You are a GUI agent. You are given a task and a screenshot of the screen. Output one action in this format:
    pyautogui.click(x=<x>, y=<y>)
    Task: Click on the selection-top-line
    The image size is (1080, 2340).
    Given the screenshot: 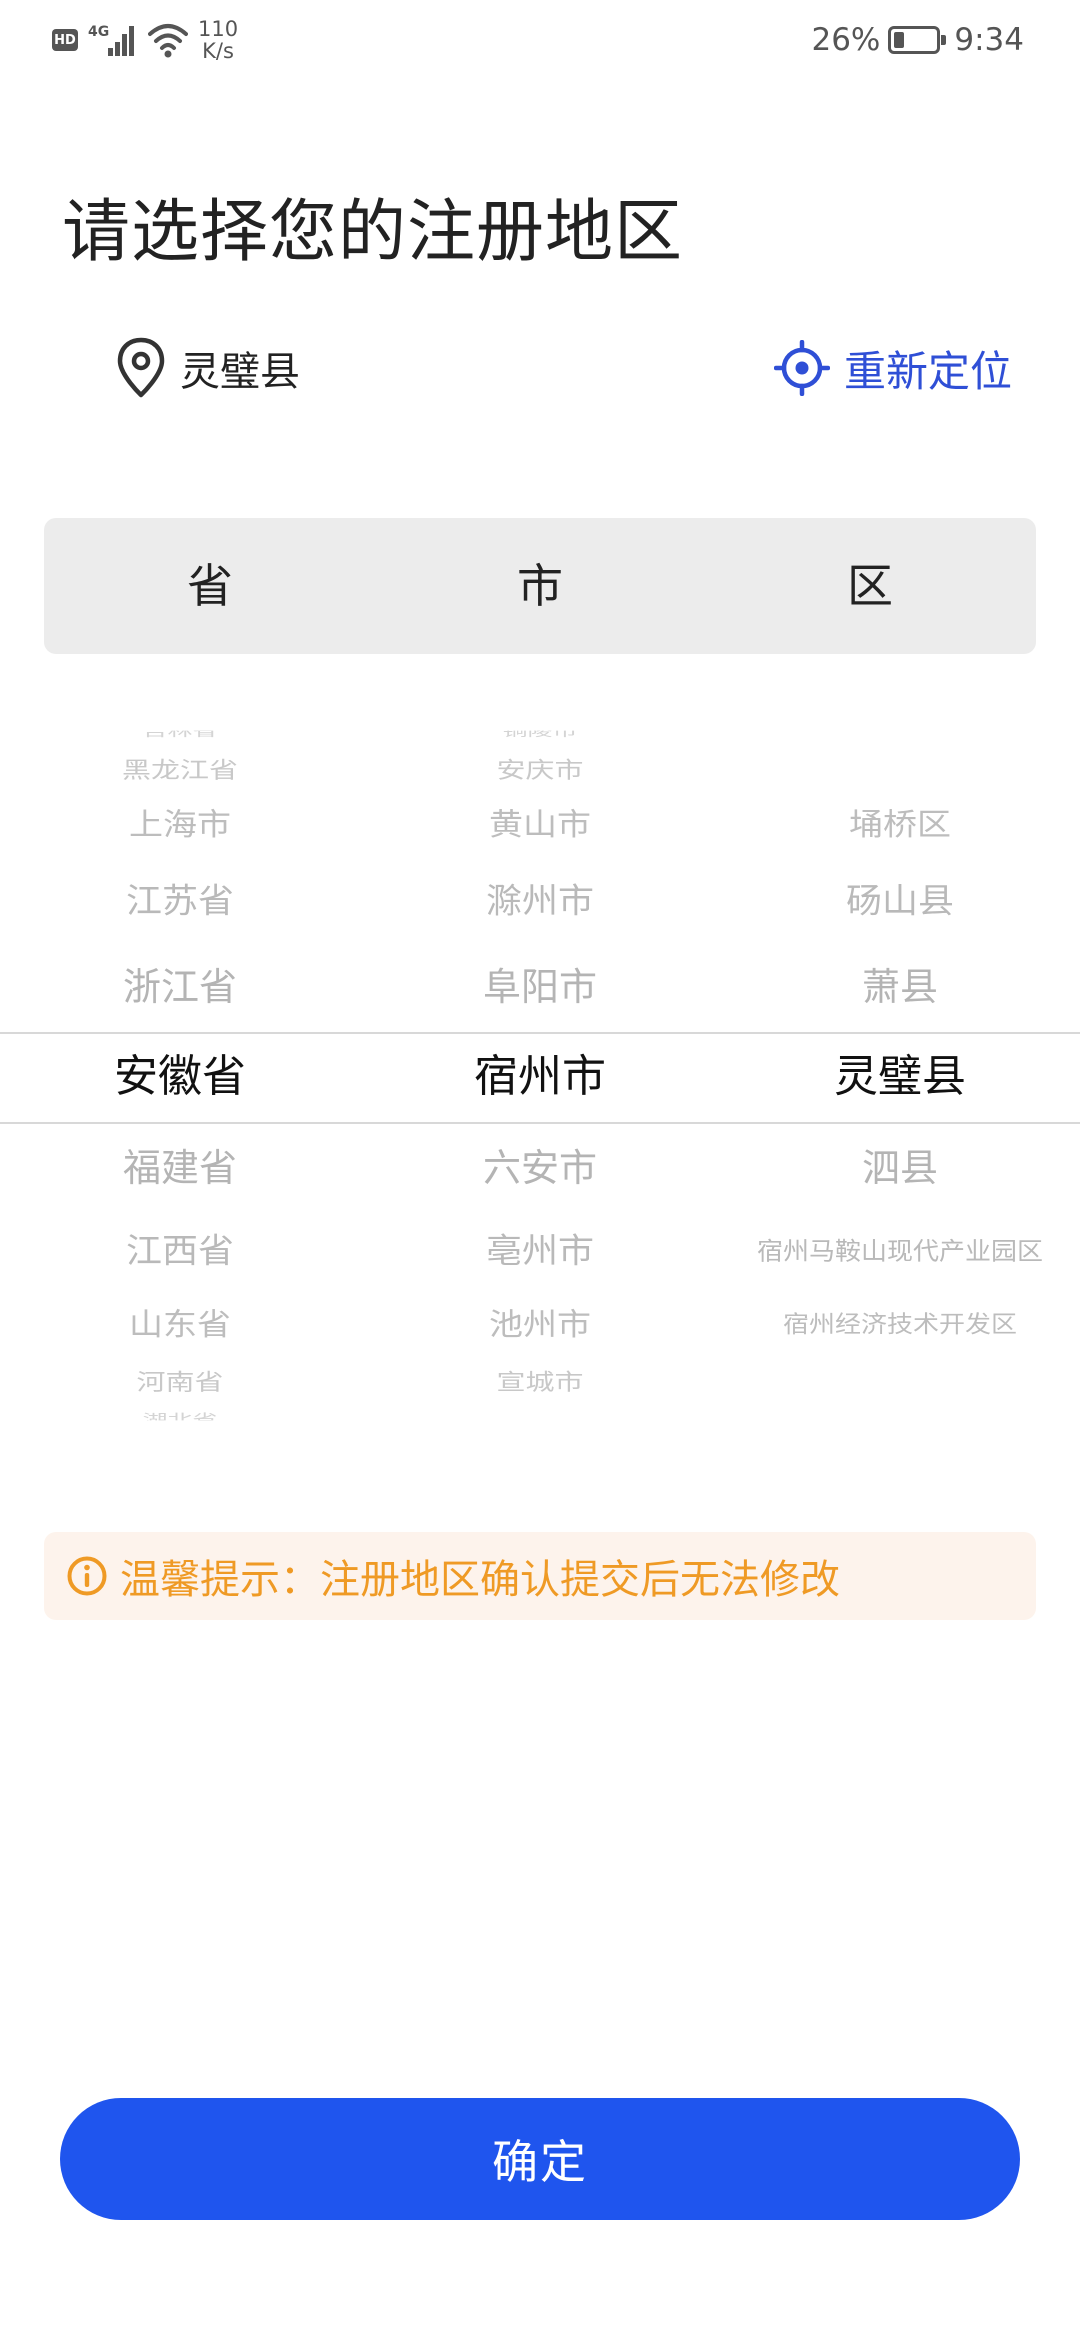 What is the action you would take?
    pyautogui.click(x=540, y=1033)
    